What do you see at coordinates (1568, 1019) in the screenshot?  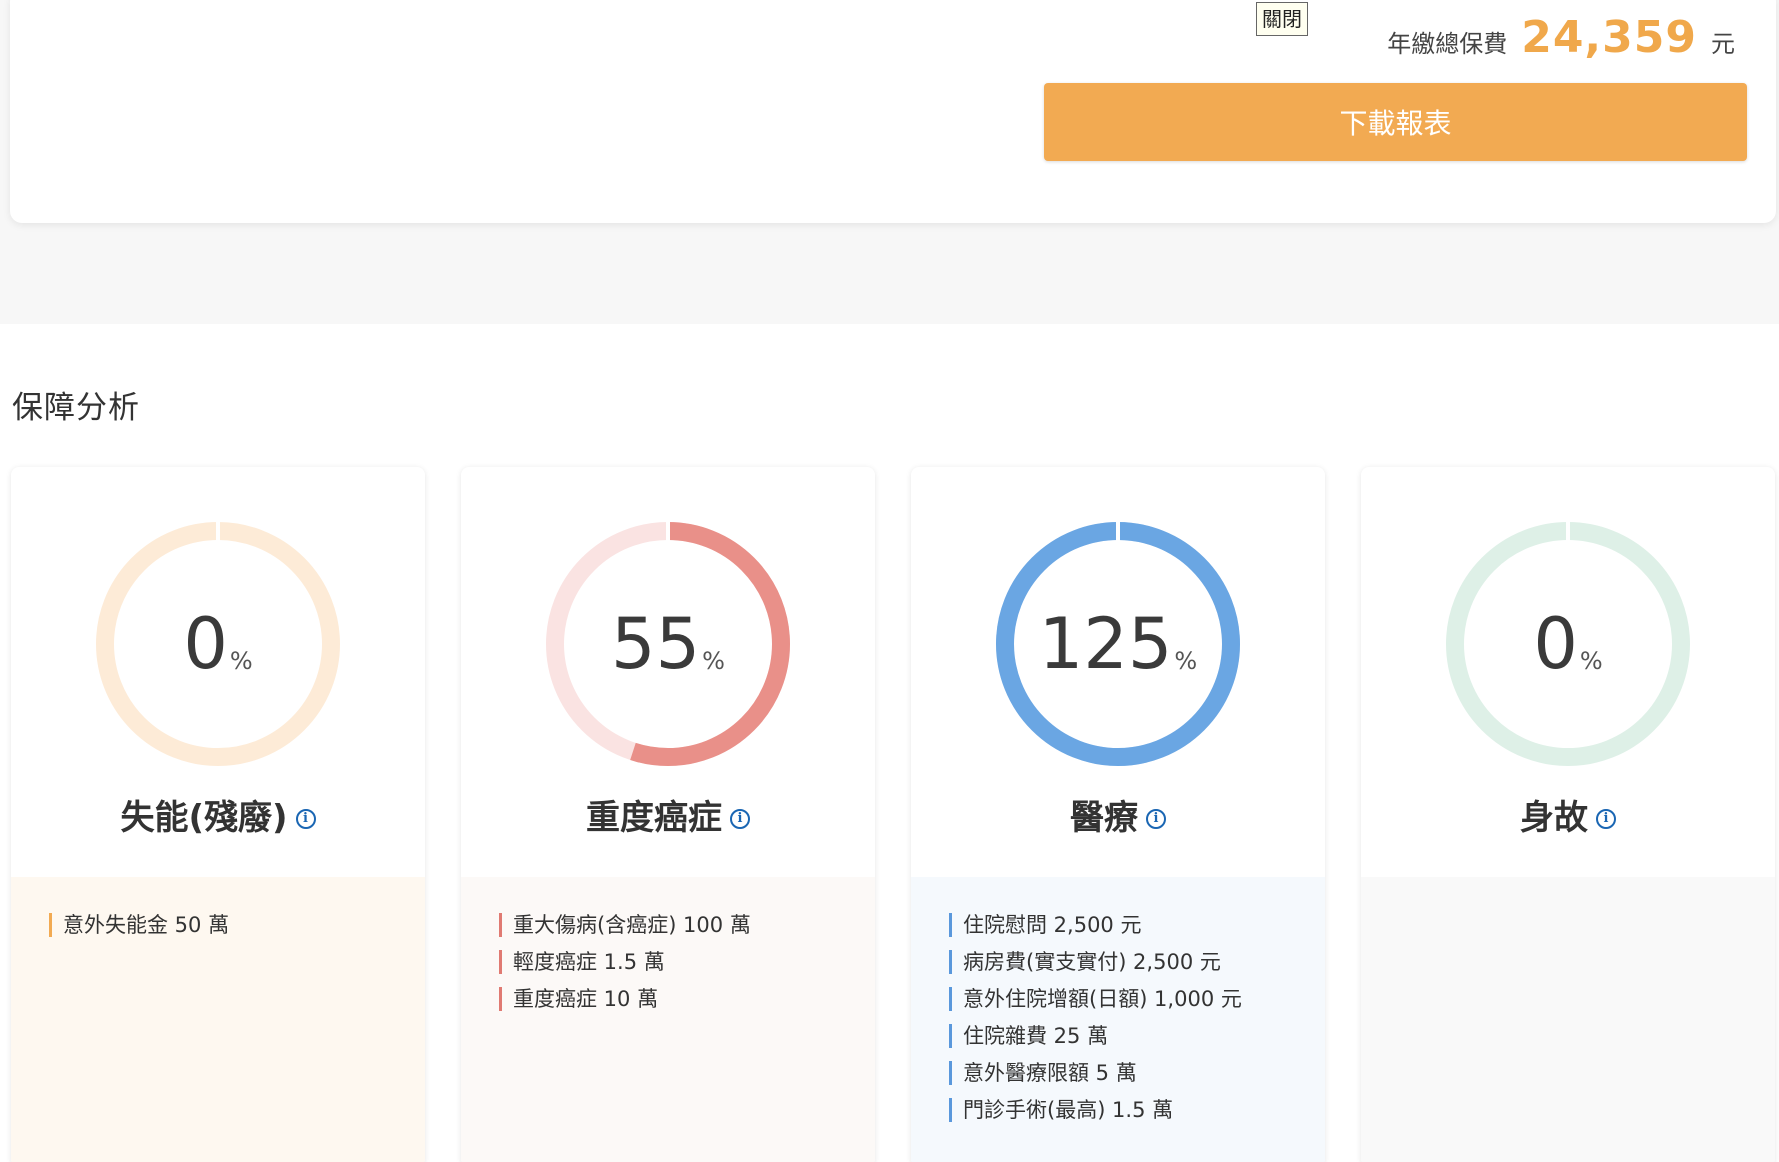 I see `coverage-item-list` at bounding box center [1568, 1019].